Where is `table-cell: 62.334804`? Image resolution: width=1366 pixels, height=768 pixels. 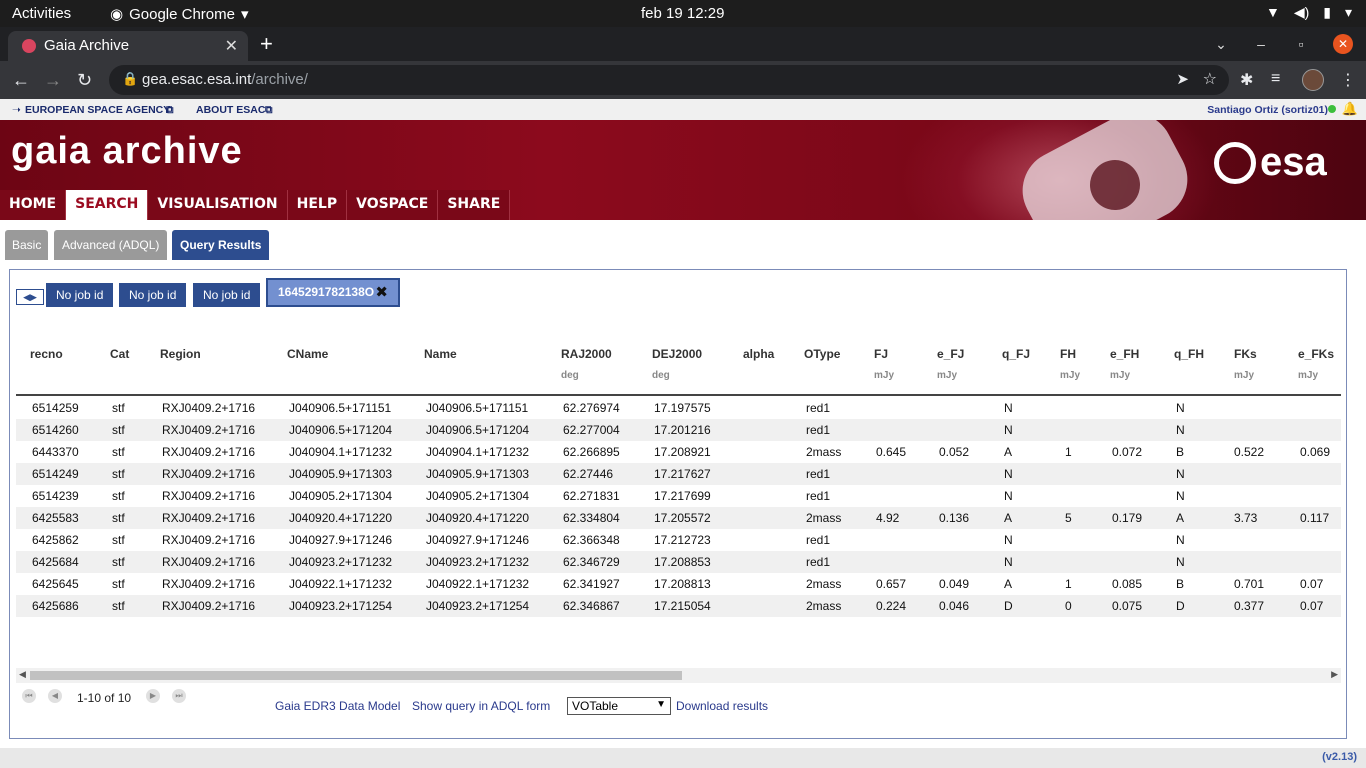 table-cell: 62.334804 is located at coordinates (591, 518).